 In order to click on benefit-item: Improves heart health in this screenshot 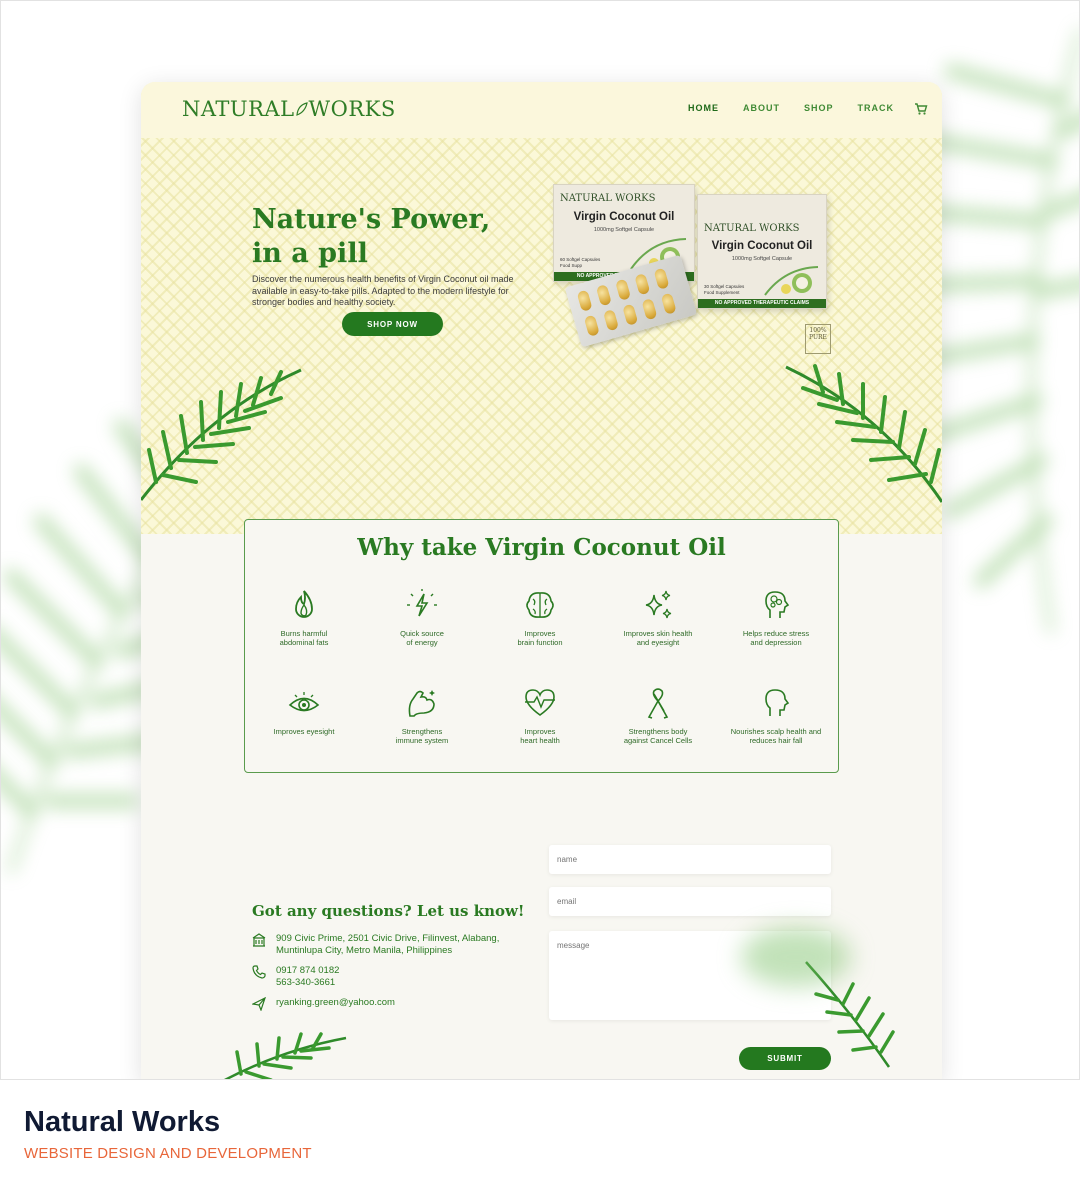, I will do `click(540, 715)`.